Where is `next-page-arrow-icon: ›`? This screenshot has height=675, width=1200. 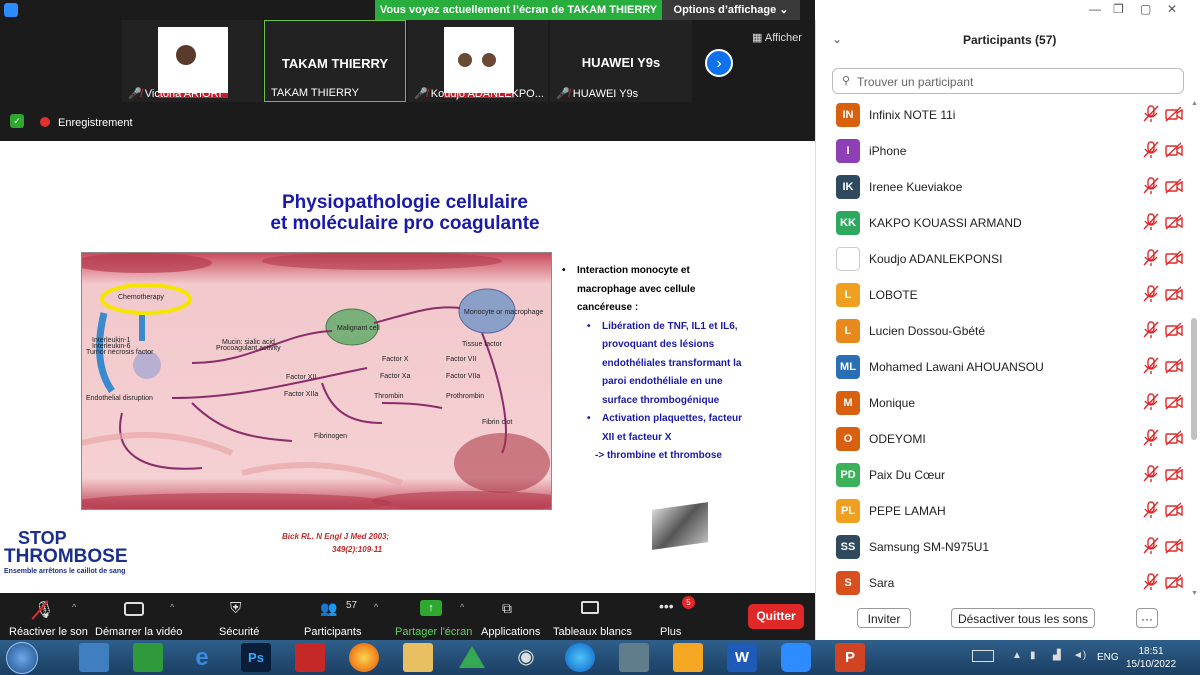
next-page-arrow-icon: › is located at coordinates (719, 63).